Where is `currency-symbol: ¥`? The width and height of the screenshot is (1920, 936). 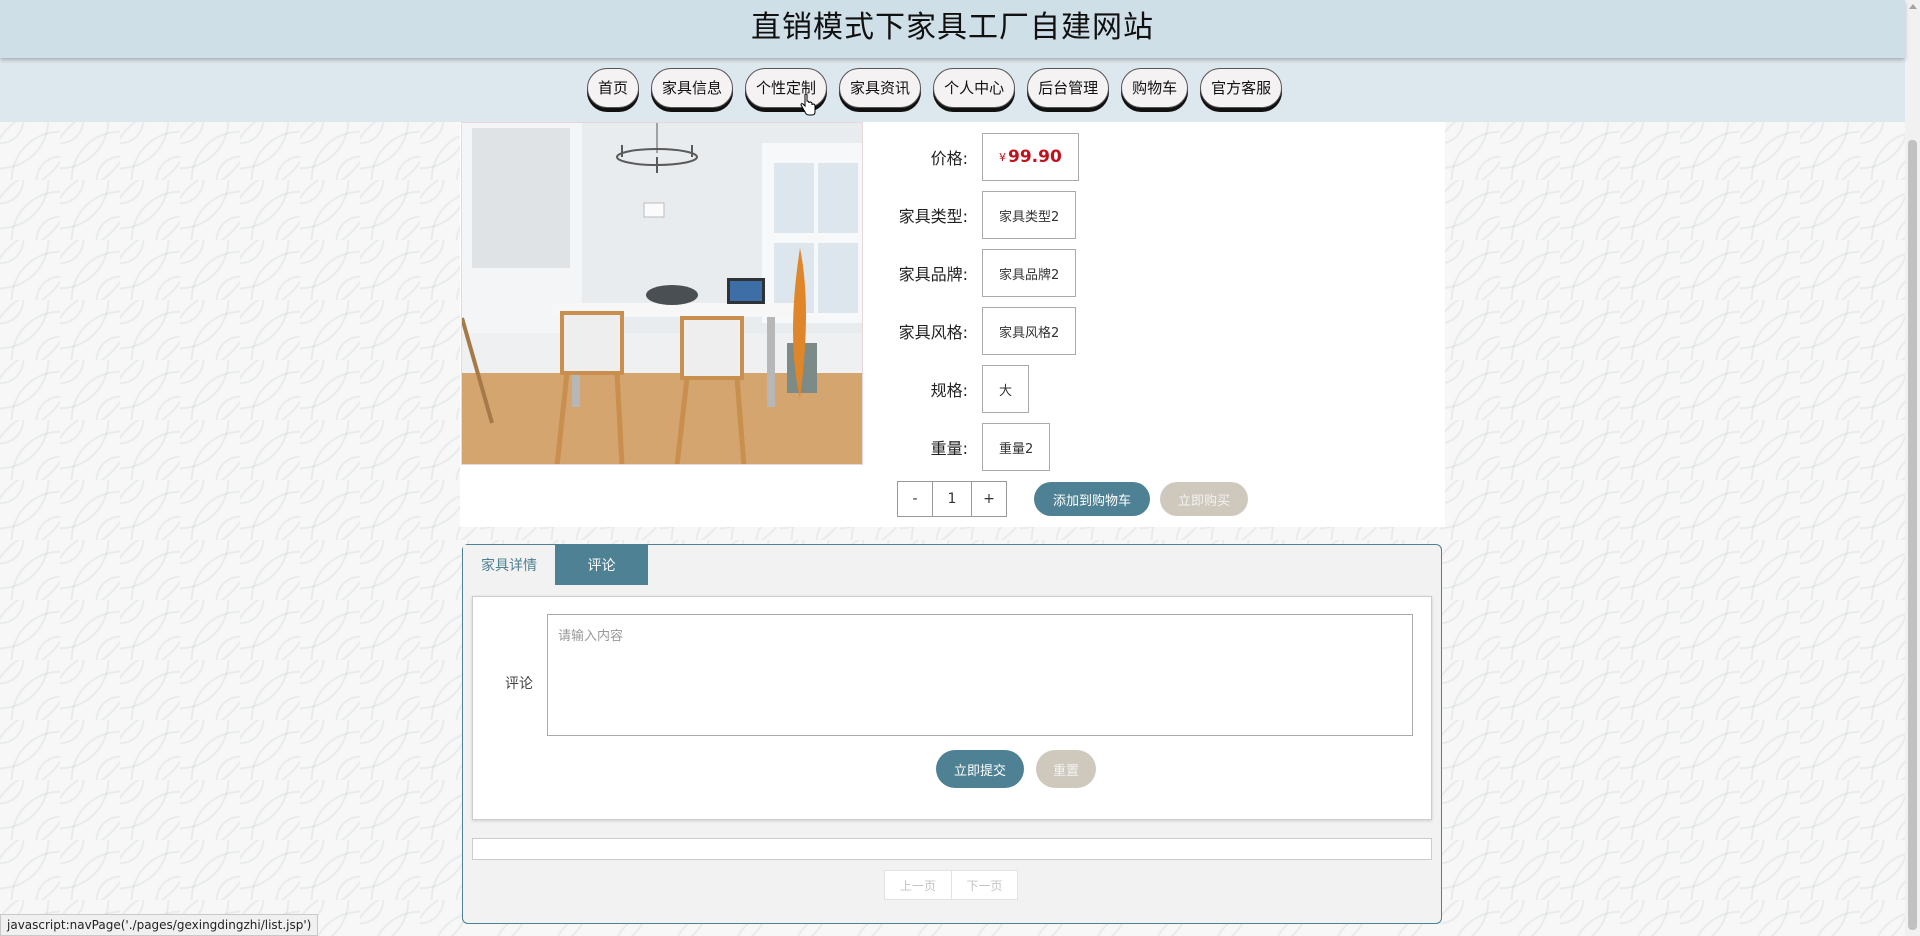 currency-symbol: ¥ is located at coordinates (1002, 157).